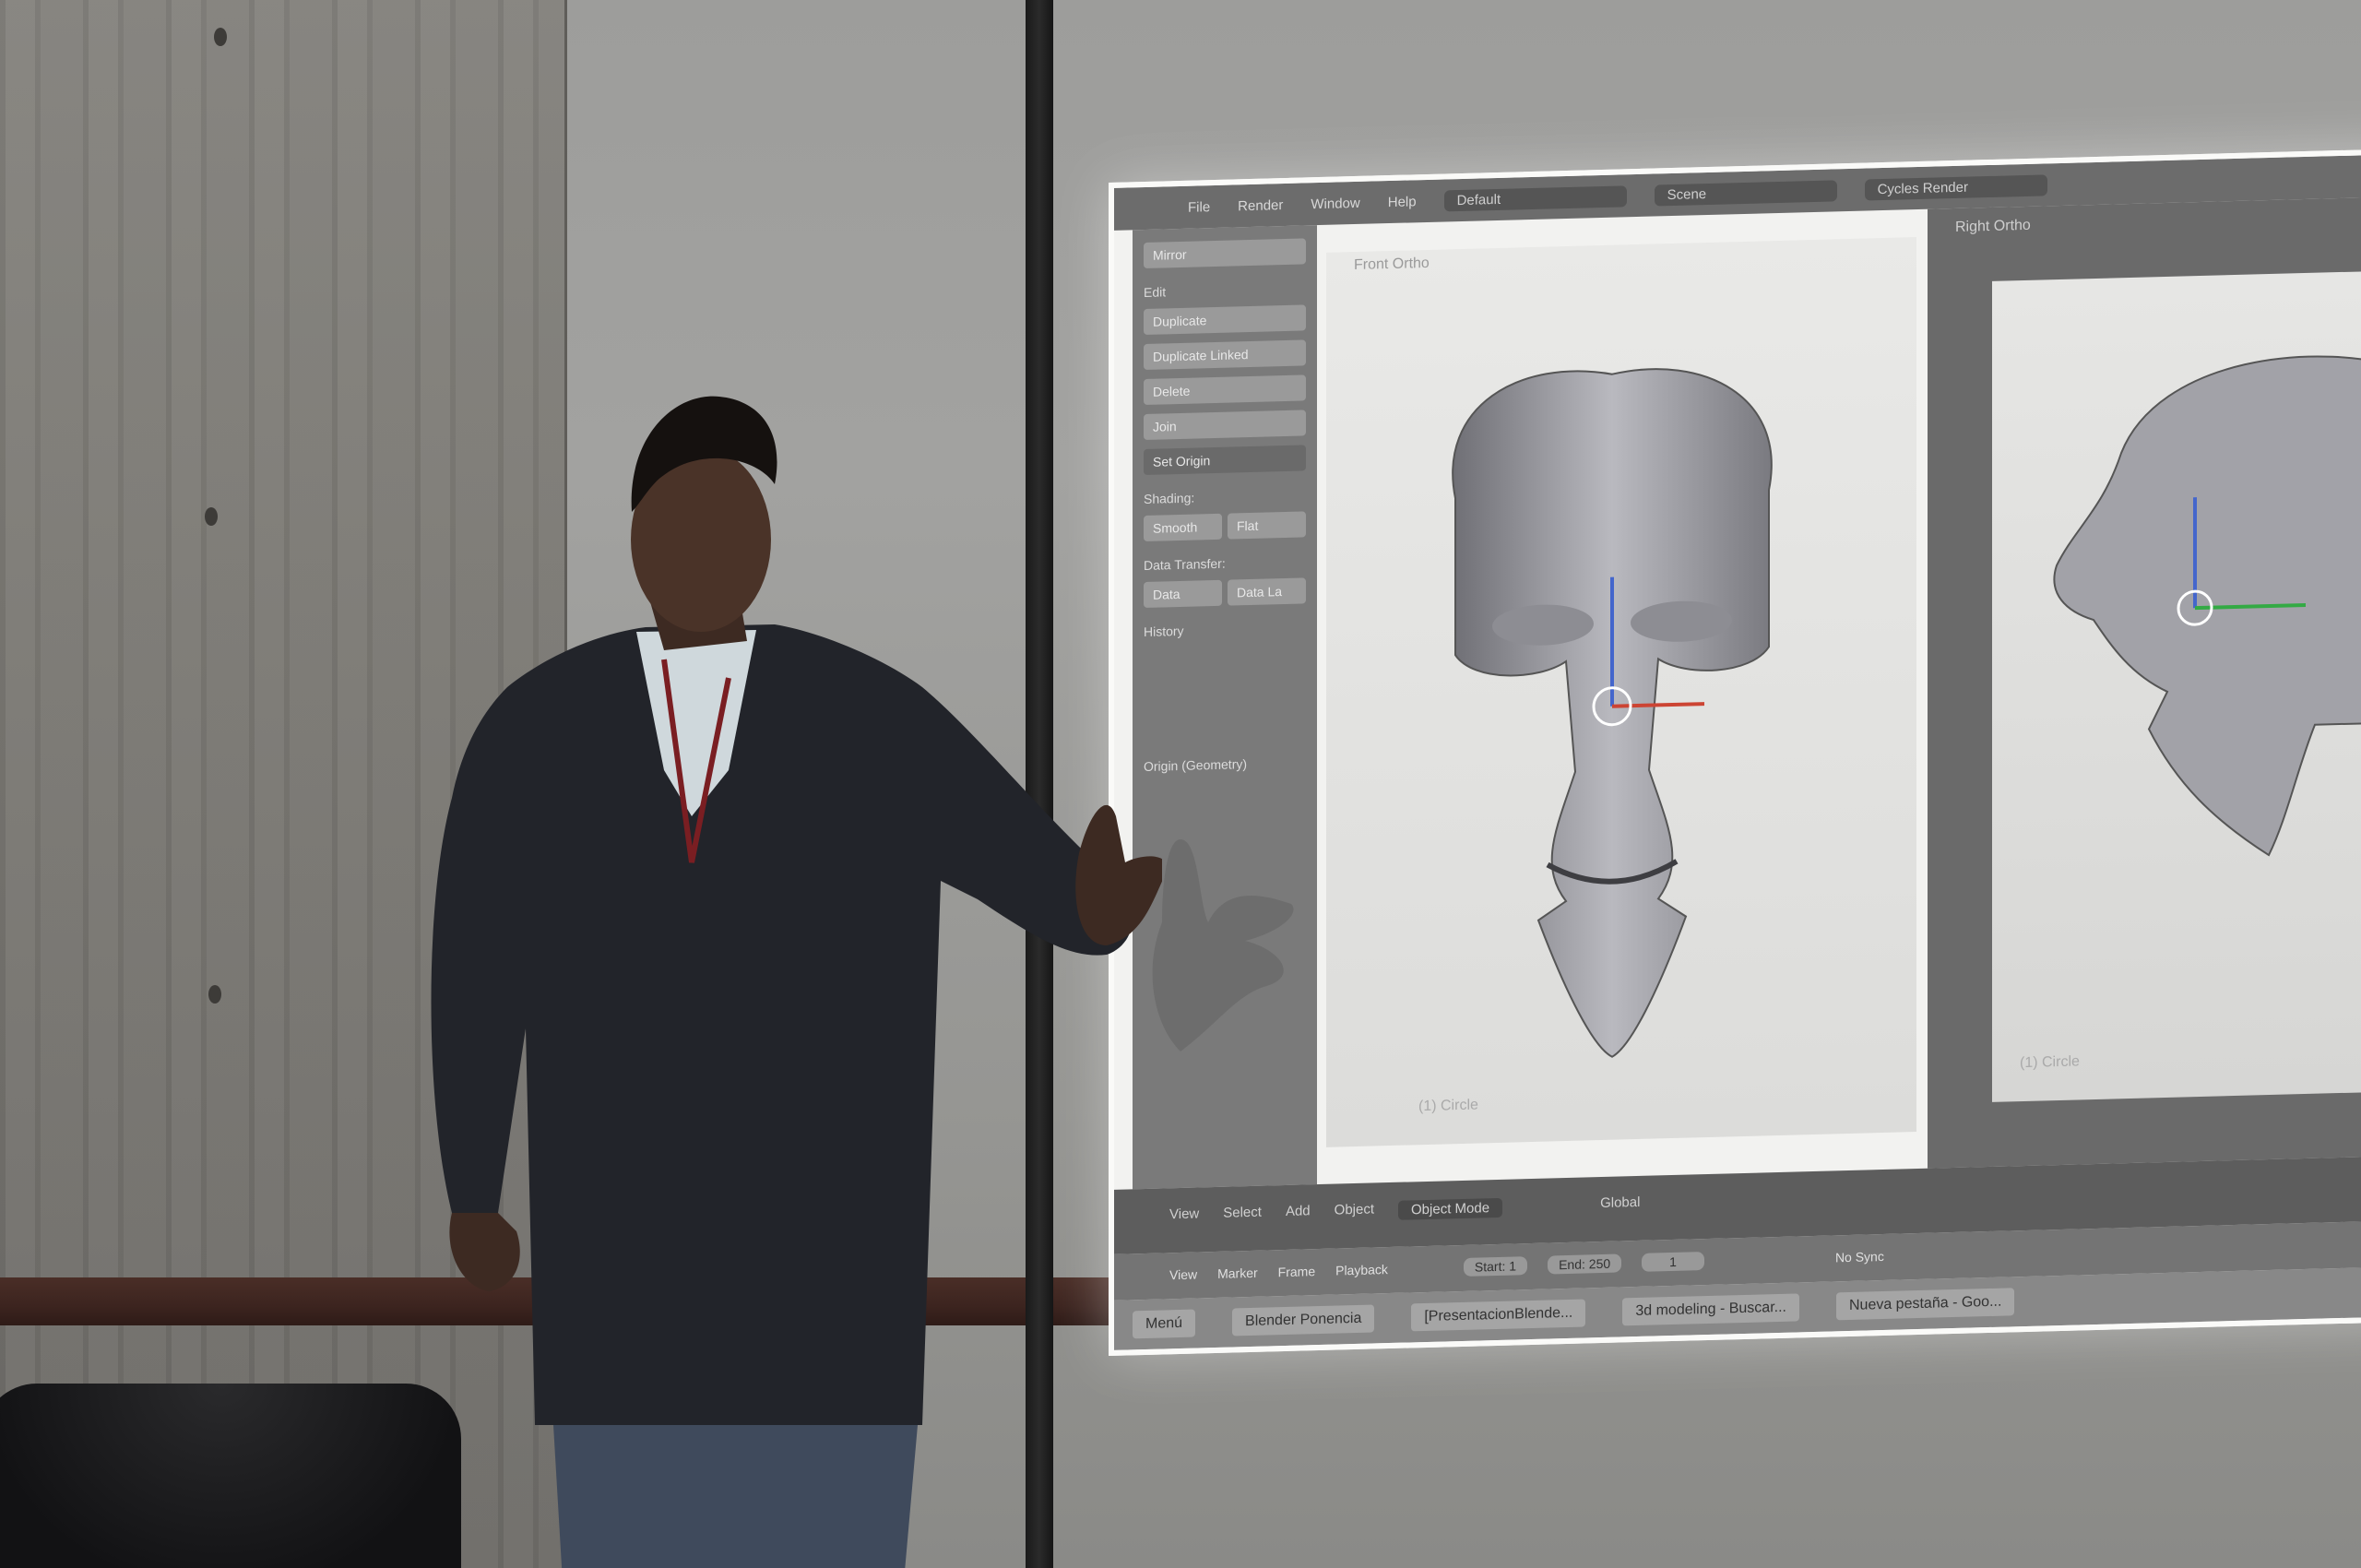 This screenshot has height=1568, width=2361. What do you see at coordinates (1225, 390) in the screenshot?
I see `delete-button: Delete` at bounding box center [1225, 390].